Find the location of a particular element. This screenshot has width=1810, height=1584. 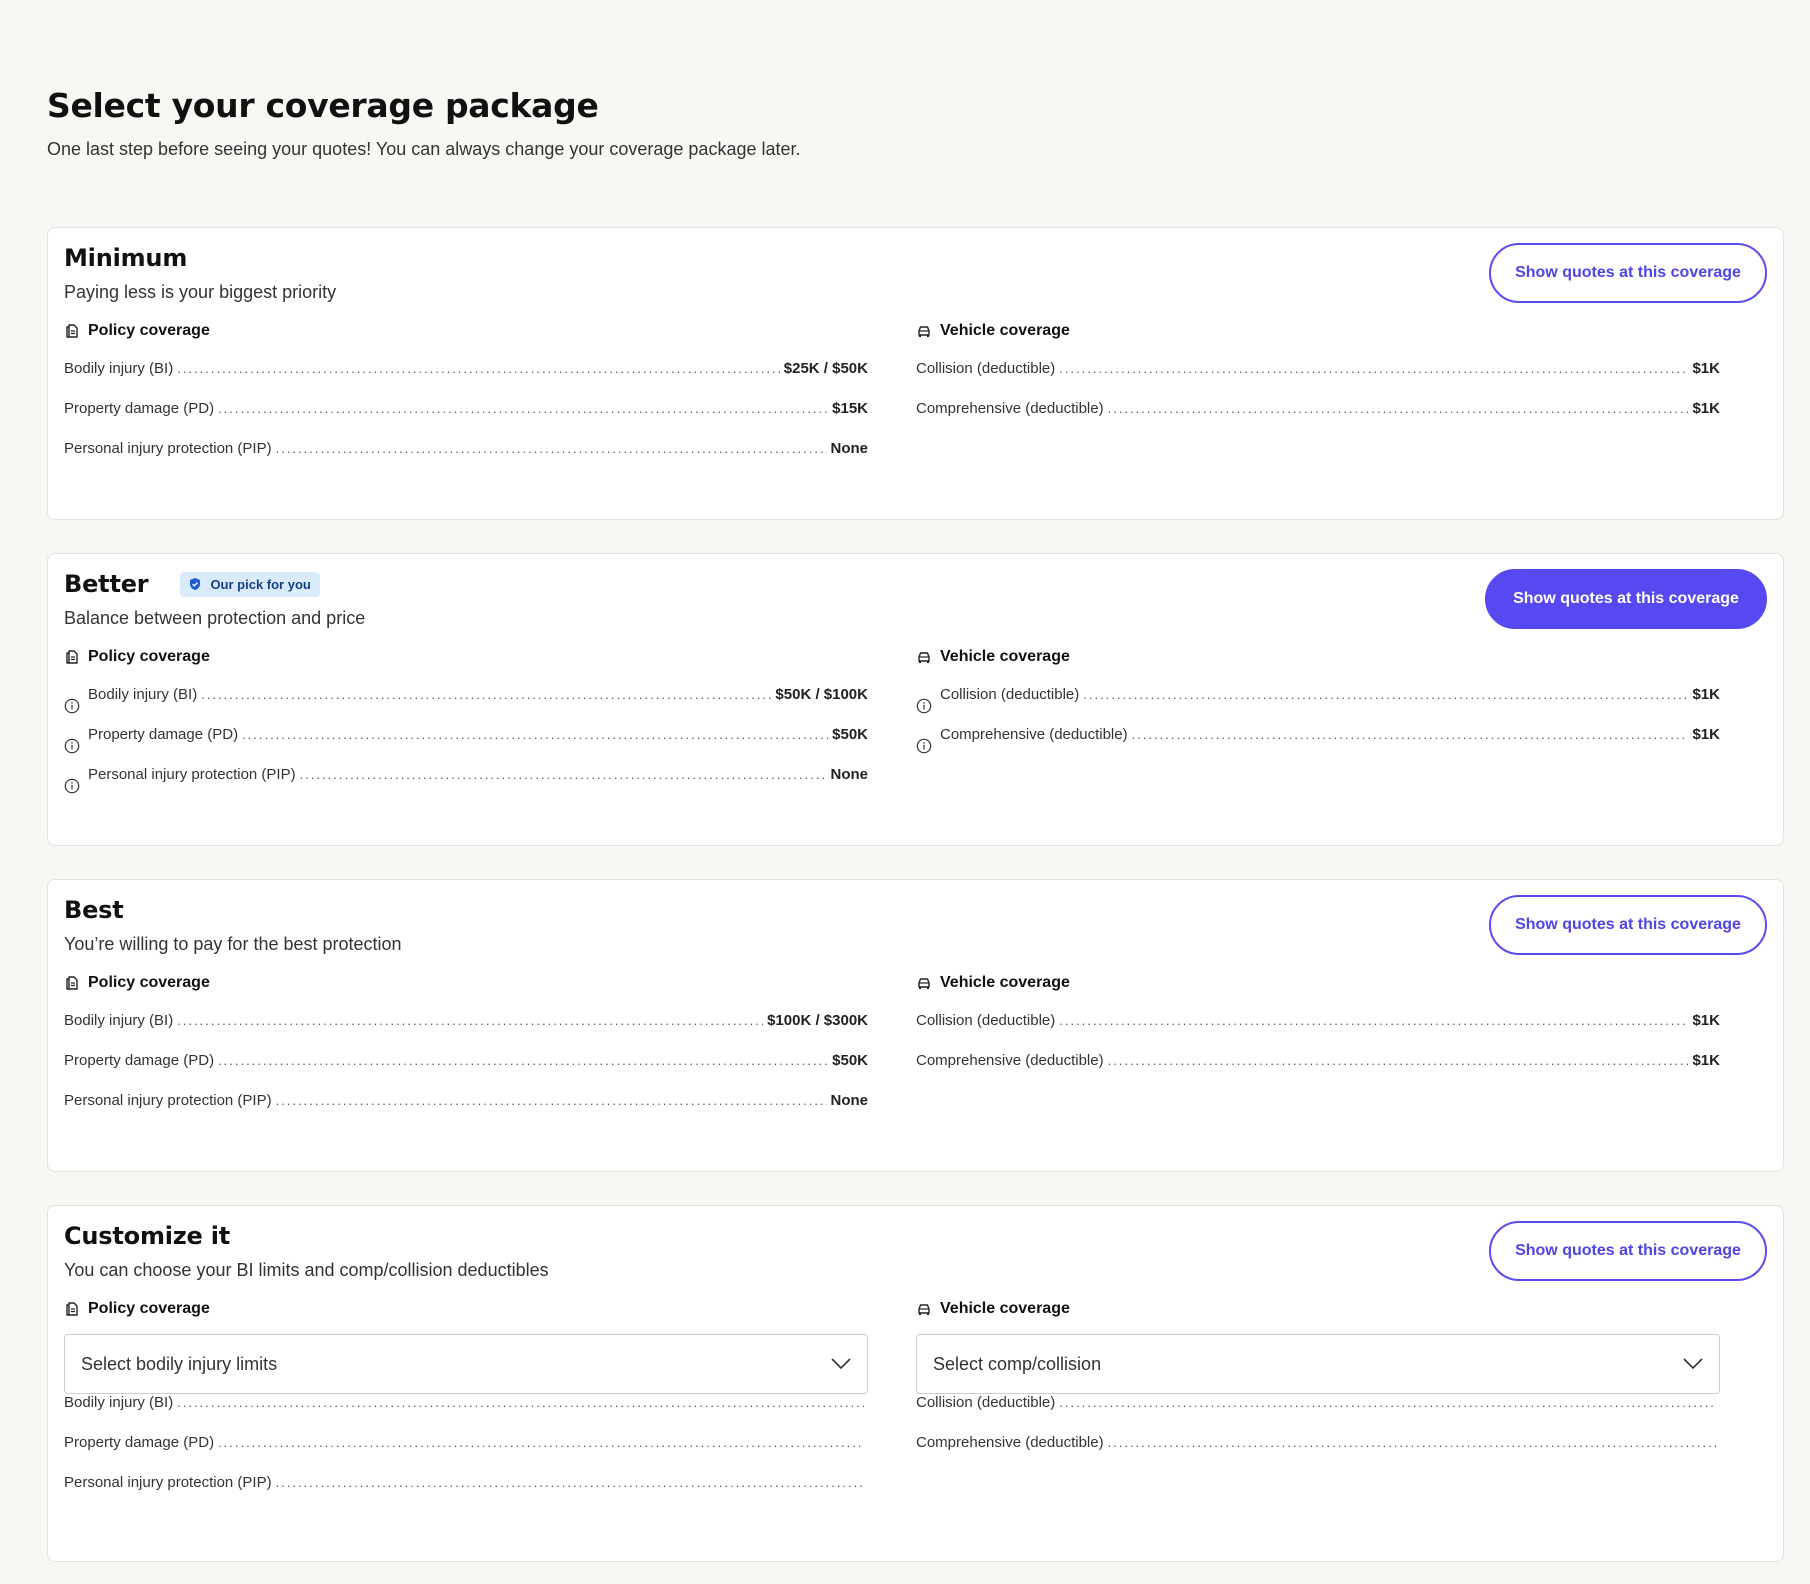

select-value: Select comp/collision is located at coordinates (1017, 1363).